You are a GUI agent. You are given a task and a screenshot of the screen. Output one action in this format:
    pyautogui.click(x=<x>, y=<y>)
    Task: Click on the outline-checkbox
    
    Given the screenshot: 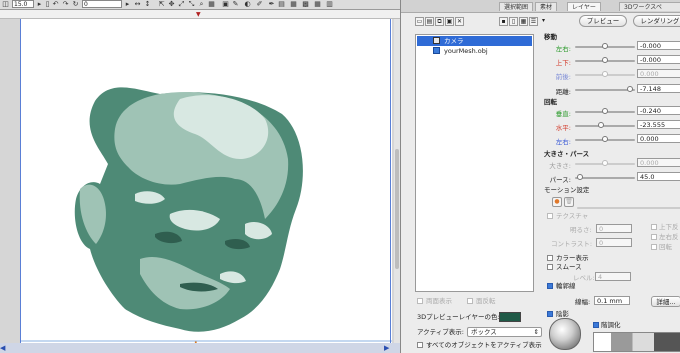 What is the action you would take?
    pyautogui.click(x=550, y=286)
    